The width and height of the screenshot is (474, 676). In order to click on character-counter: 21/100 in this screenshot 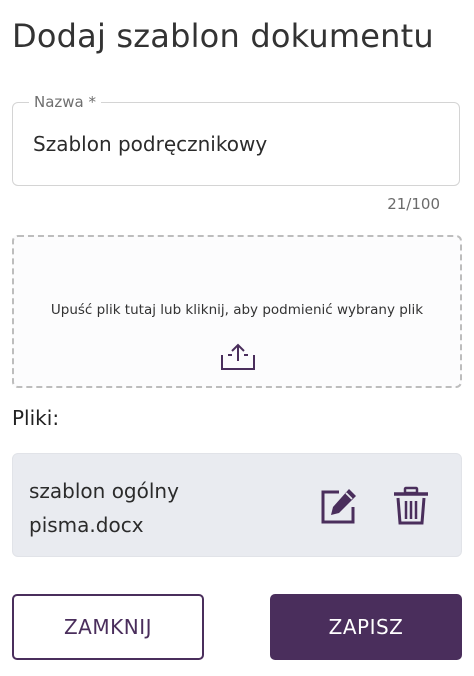, I will do `click(413, 204)`.